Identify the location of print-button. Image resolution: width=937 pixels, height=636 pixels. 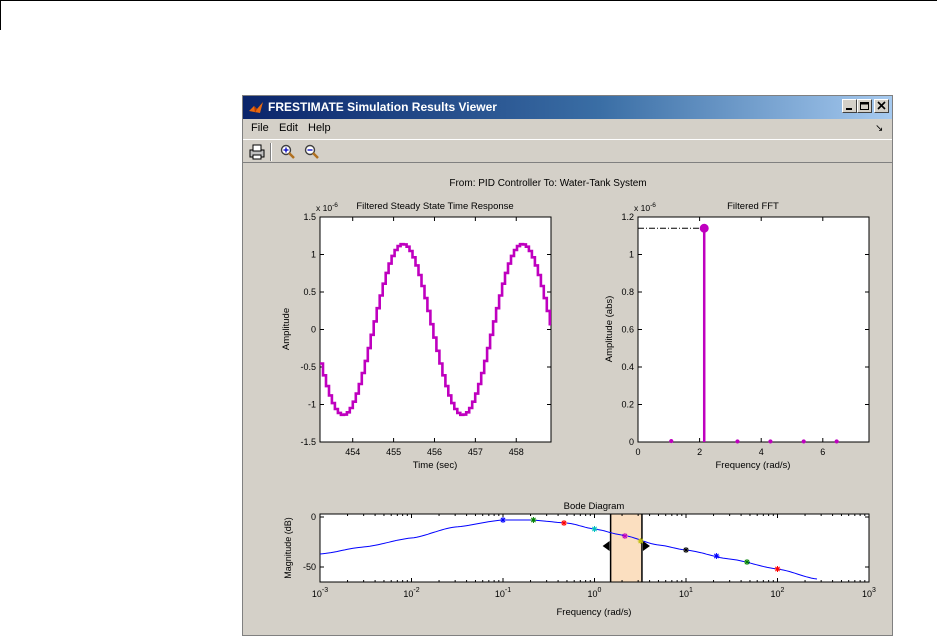
(257, 151).